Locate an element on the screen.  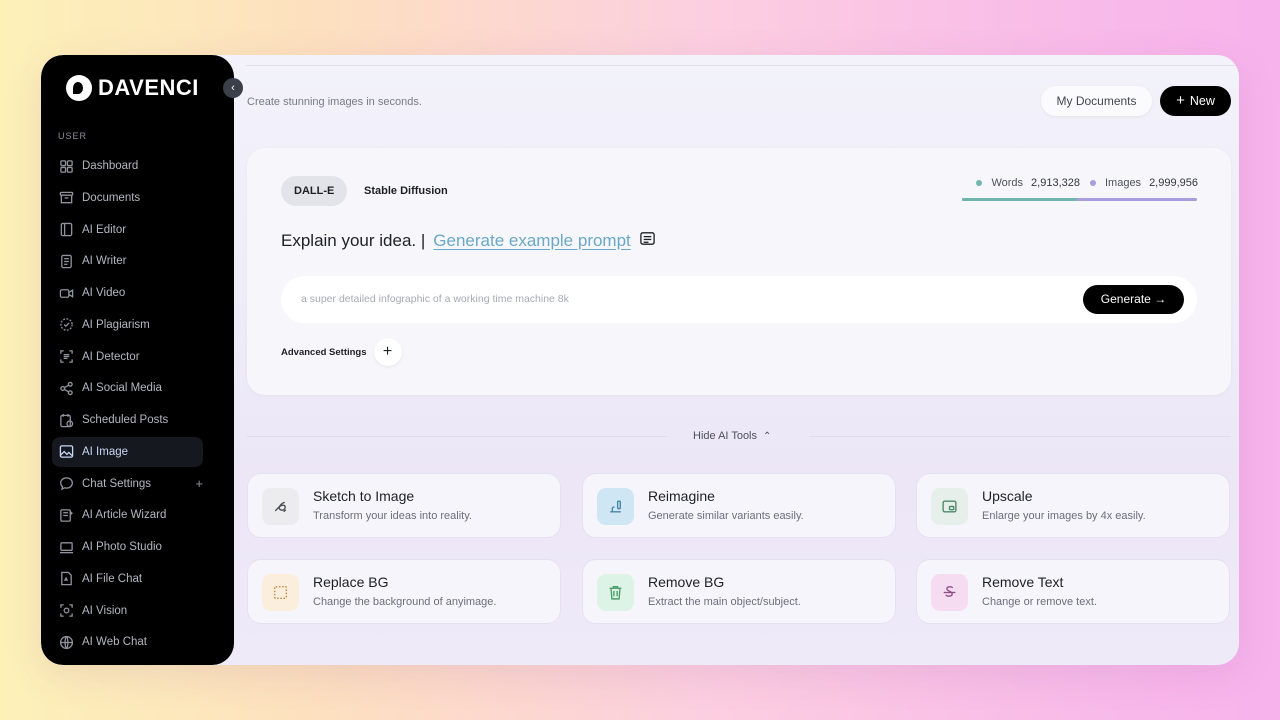
hide-ai-tools-toggle: Hide AI Tools ⌃ is located at coordinates (732, 436).